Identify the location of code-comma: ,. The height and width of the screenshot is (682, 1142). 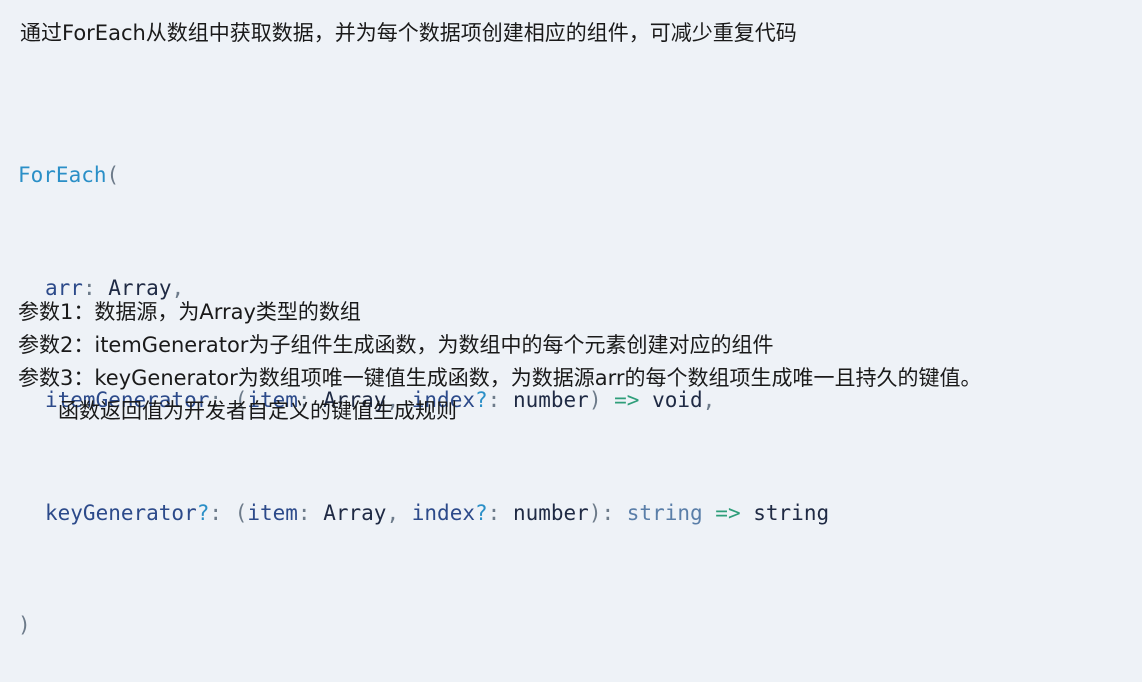
(393, 512).